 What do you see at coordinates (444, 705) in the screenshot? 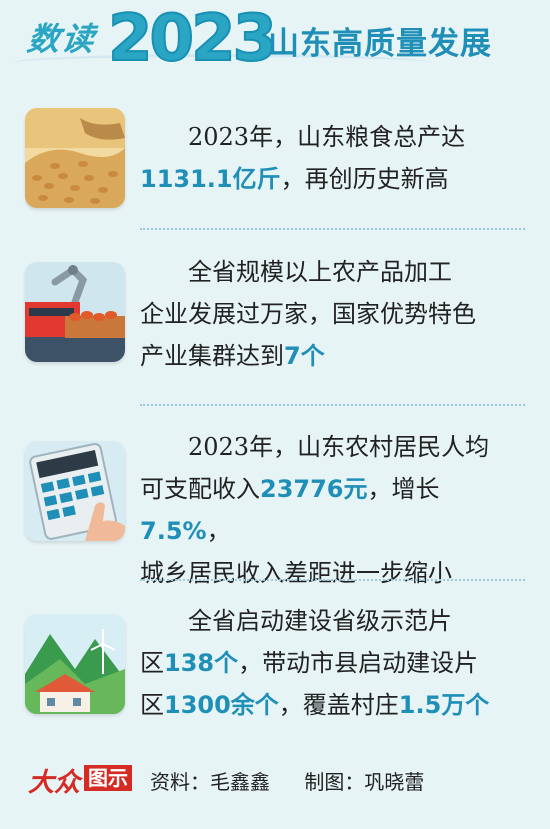
I see `highlight-value: 1.5万个` at bounding box center [444, 705].